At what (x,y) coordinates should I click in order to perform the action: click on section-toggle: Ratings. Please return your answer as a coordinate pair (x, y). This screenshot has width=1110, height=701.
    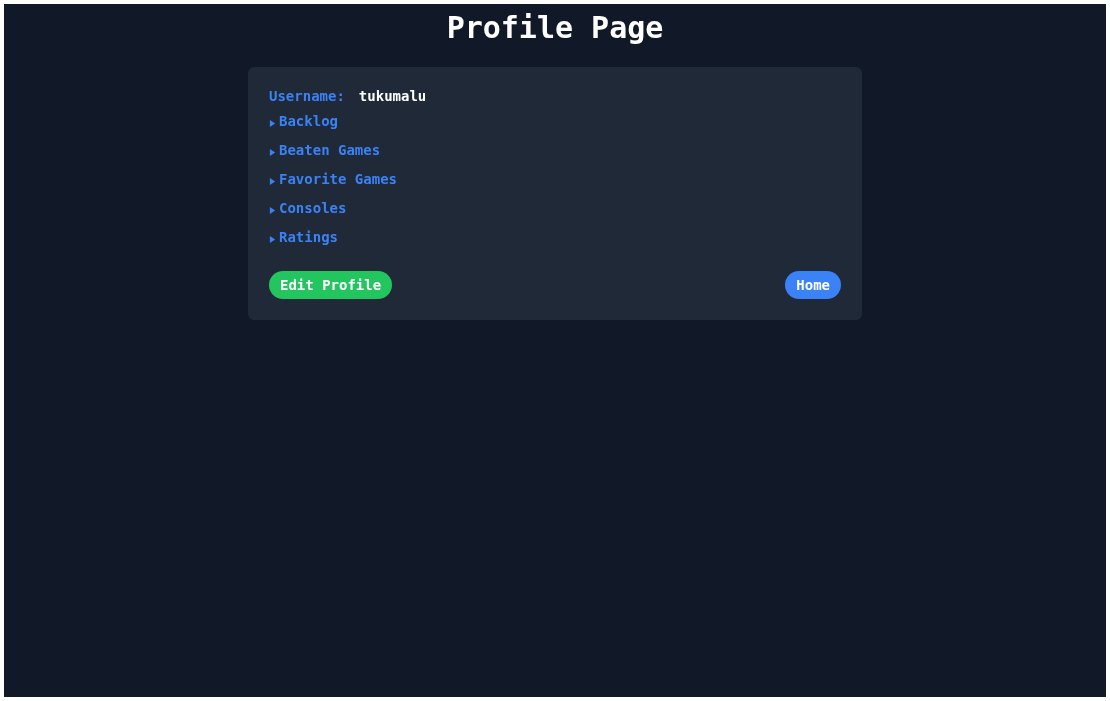
    Looking at the image, I should click on (303, 237).